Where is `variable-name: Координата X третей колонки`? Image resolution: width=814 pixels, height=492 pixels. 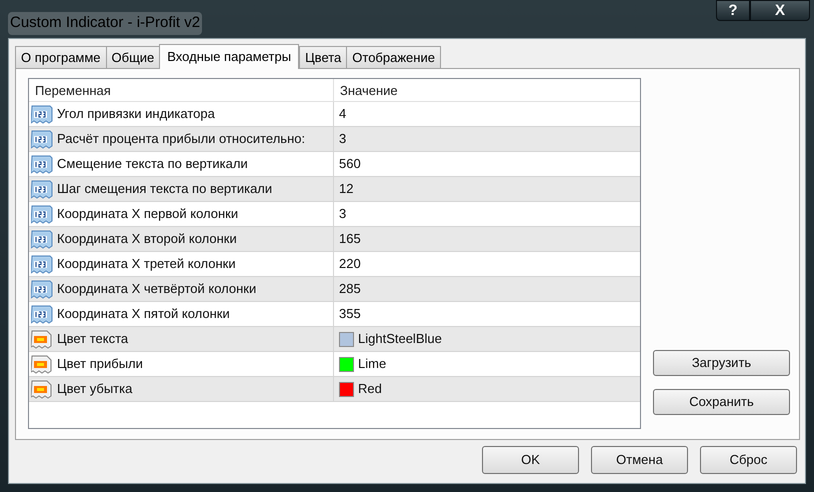
variable-name: Координата X третей колонки is located at coordinates (146, 264).